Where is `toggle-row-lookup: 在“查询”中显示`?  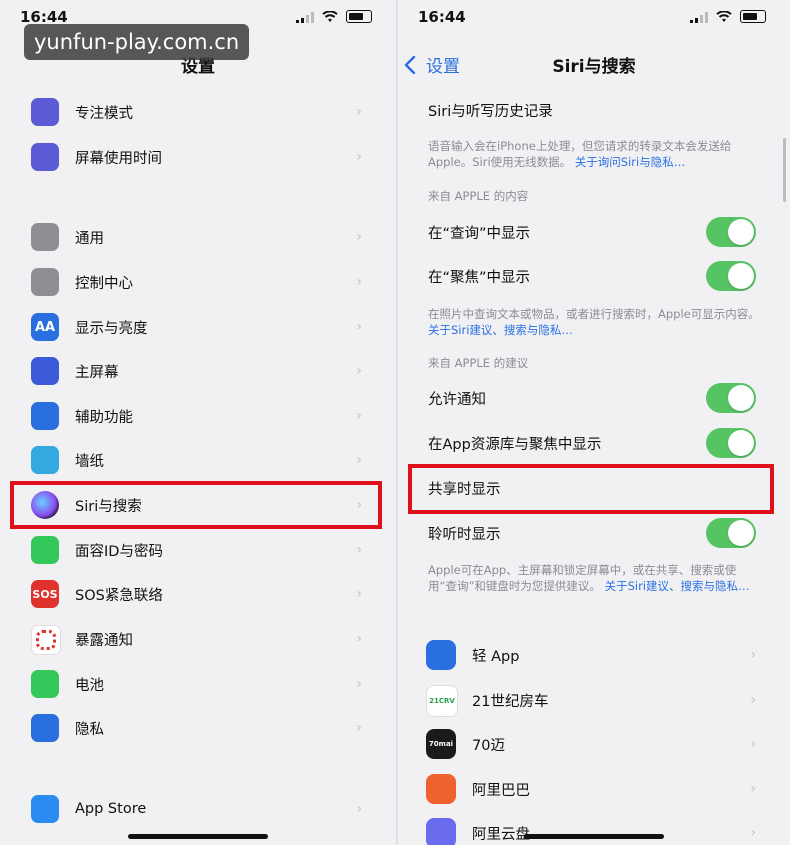 toggle-row-lookup: 在“查询”中显示 is located at coordinates (594, 232).